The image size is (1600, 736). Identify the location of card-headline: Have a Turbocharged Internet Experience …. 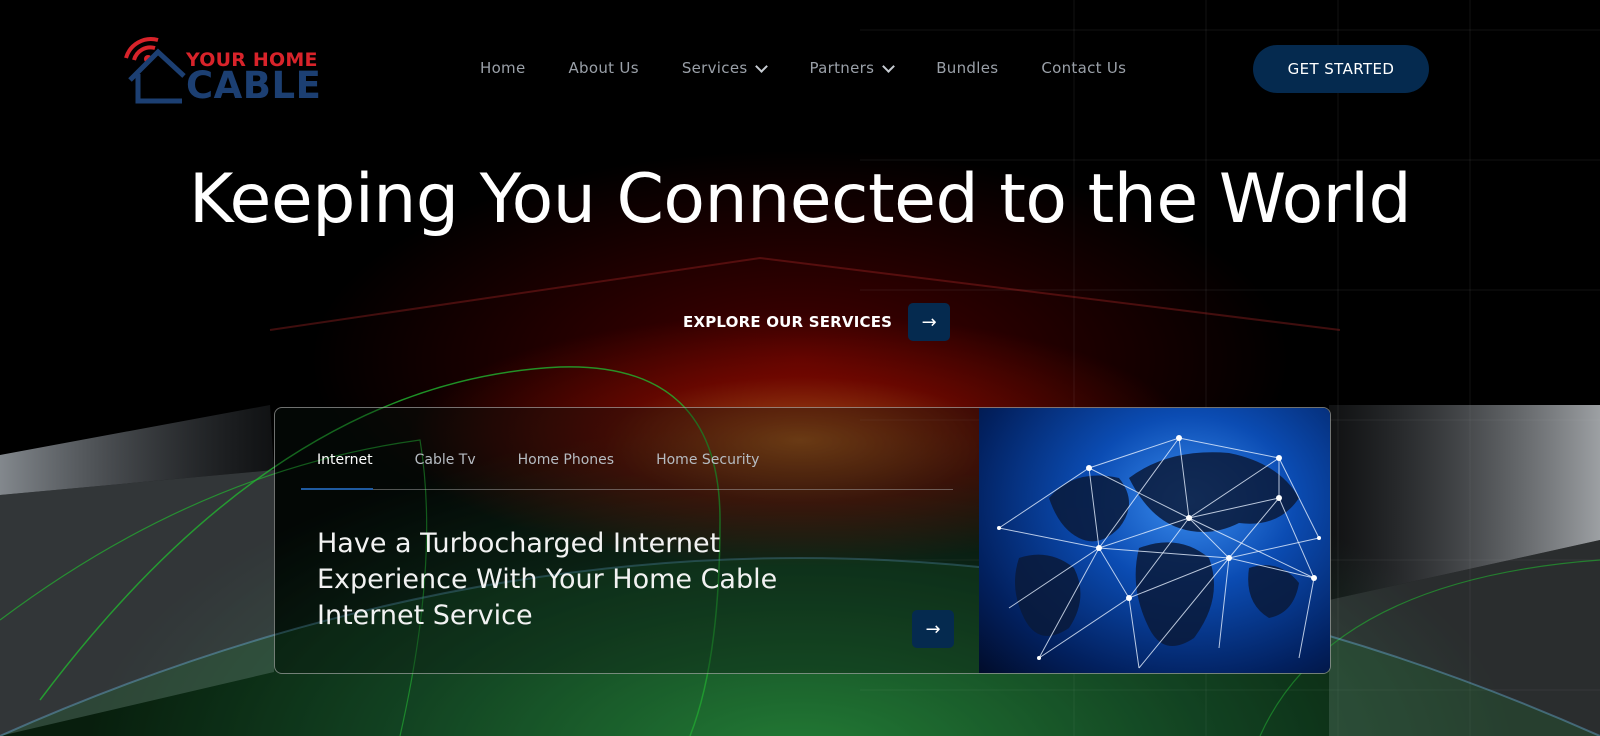
(547, 579).